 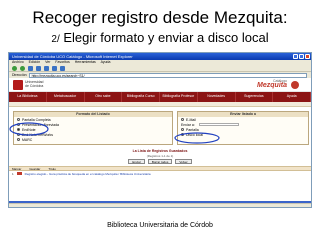 I want to click on slide-footer: Biblioteca Universitaria de Córdob, so click(x=160, y=225).